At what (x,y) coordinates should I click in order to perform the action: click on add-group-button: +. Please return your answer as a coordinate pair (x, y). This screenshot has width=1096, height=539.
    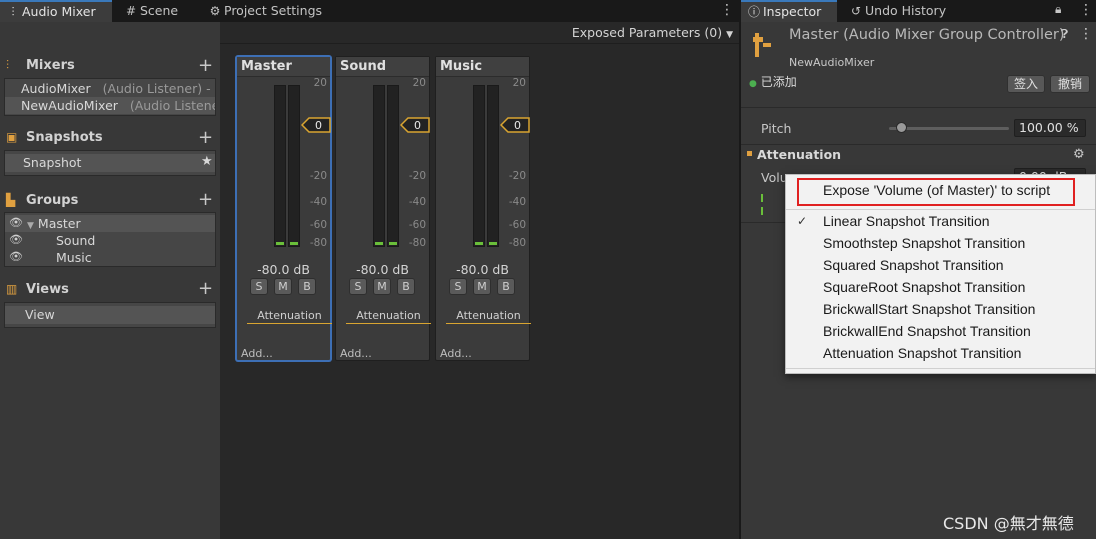
    Looking at the image, I should click on (205, 200).